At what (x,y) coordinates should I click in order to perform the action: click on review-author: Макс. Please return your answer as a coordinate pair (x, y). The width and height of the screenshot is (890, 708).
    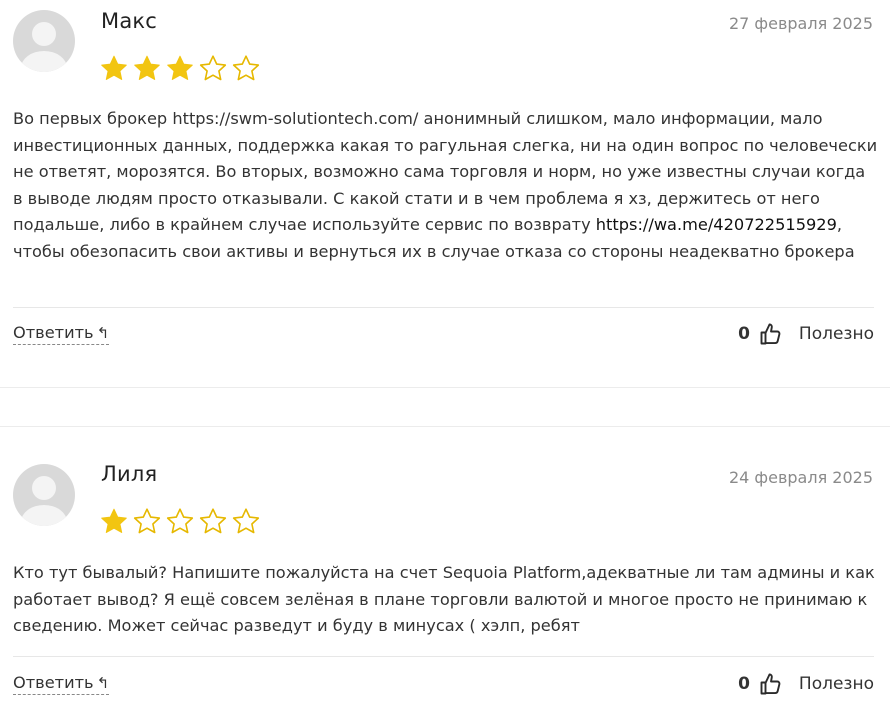
    Looking at the image, I should click on (129, 21).